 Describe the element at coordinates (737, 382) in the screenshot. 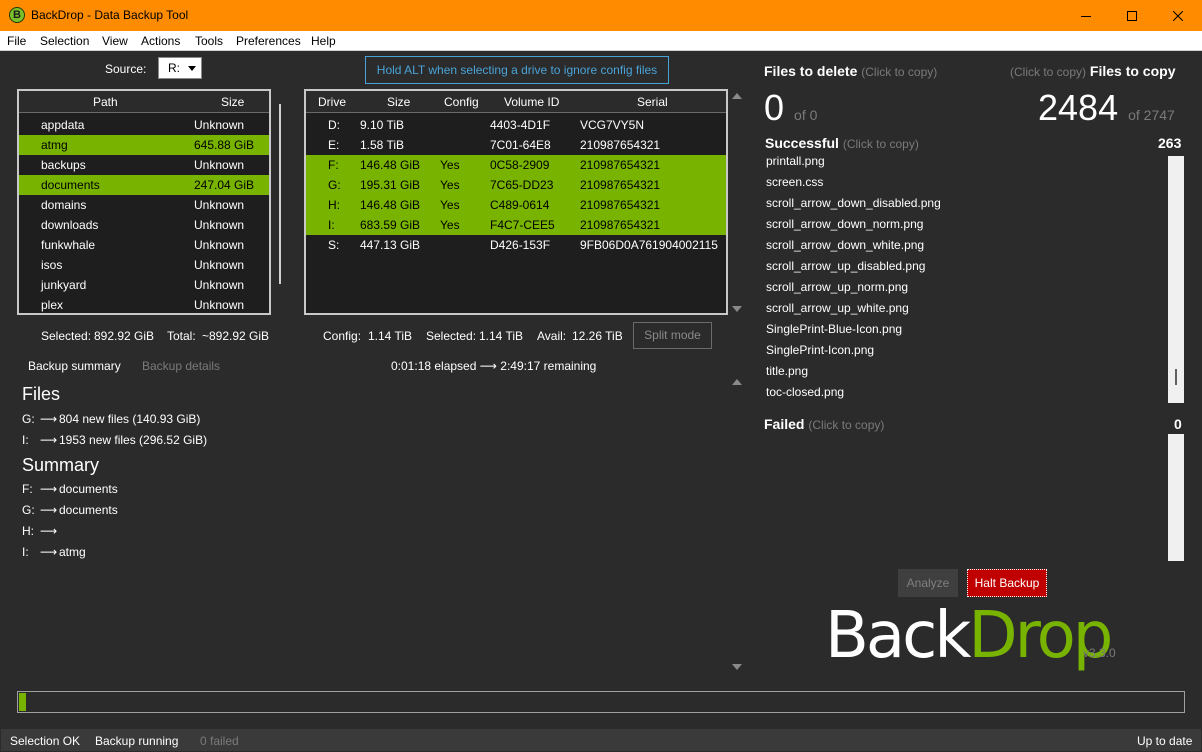

I see `summary-scroll-up-icon` at that location.